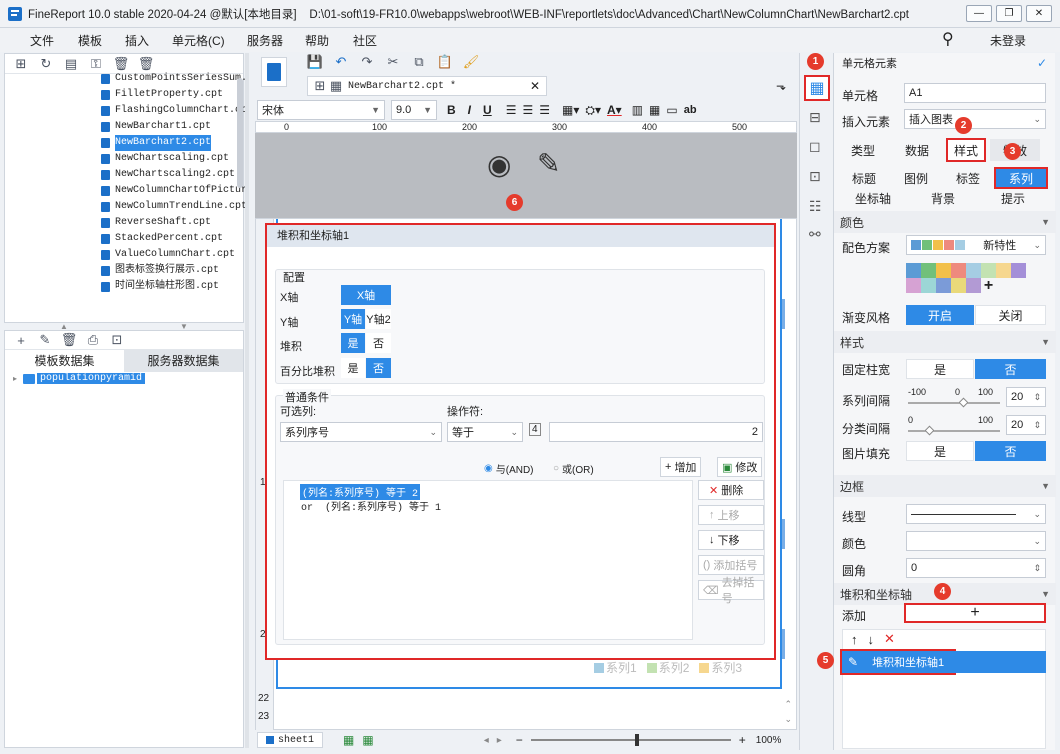 This screenshot has width=1060, height=754. What do you see at coordinates (174, 239) in the screenshot?
I see `file-item: StackedPercent.cpt` at bounding box center [174, 239].